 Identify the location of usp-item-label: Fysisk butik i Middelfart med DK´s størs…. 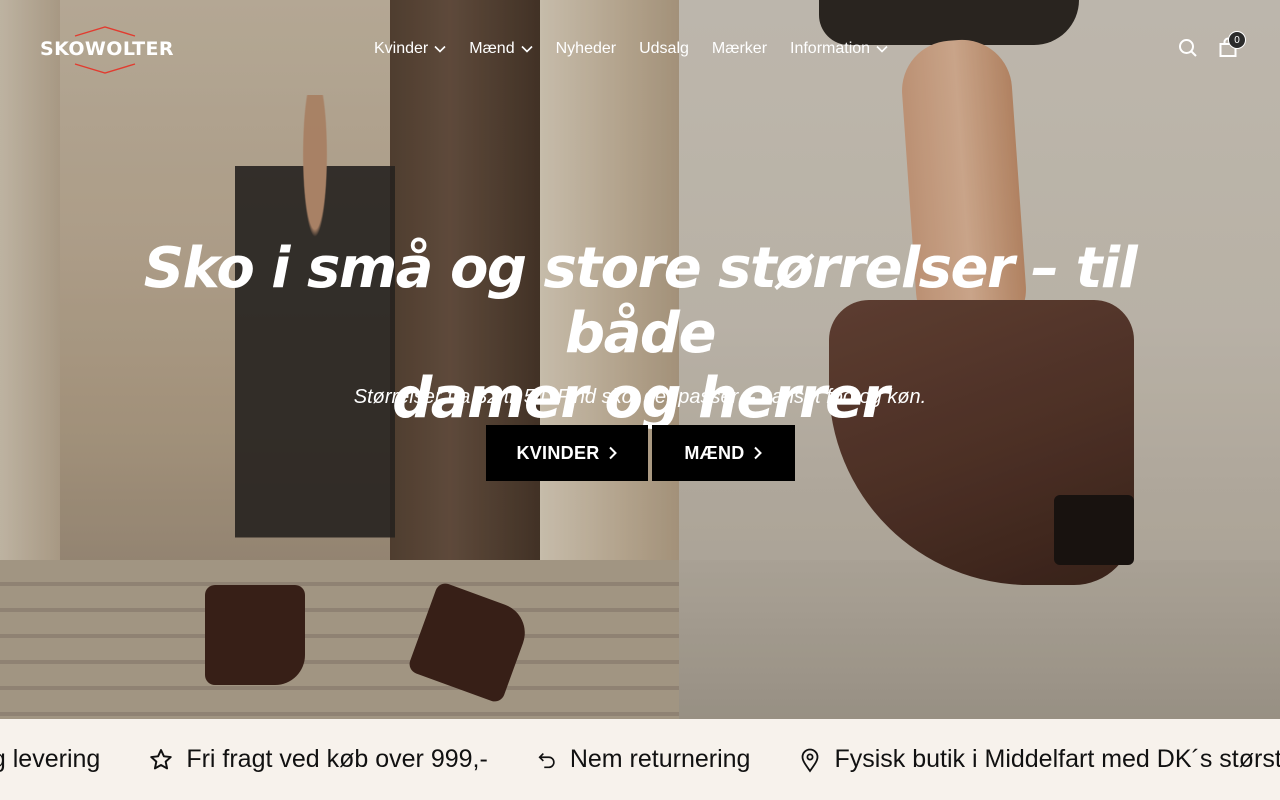
(1057, 759).